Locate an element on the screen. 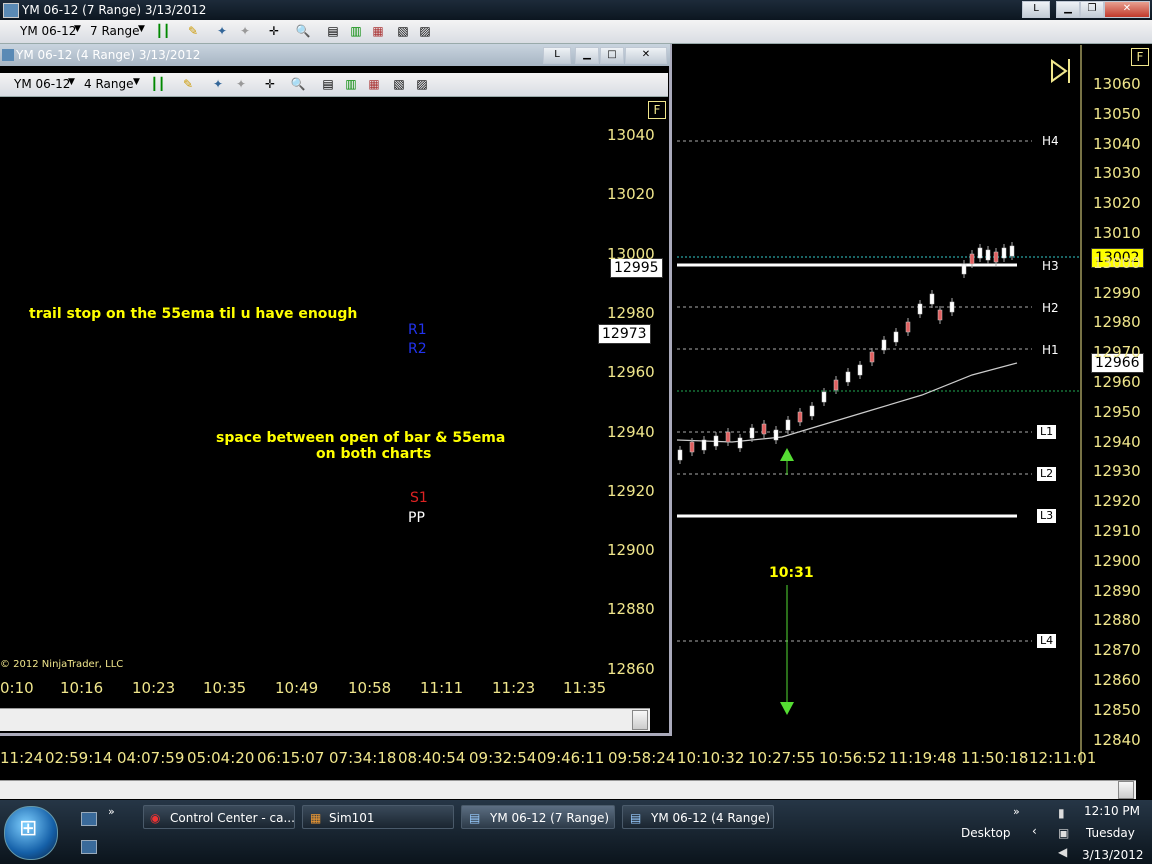 The width and height of the screenshot is (1152, 864). front-instrument-select: YM 06-12 is located at coordinates (42, 84).